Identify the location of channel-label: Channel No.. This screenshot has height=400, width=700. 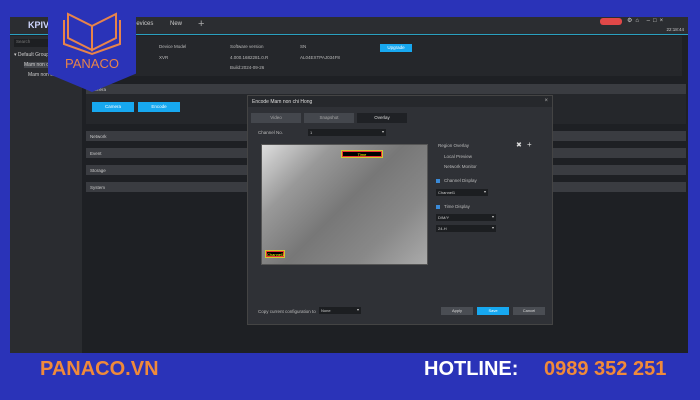
(271, 132).